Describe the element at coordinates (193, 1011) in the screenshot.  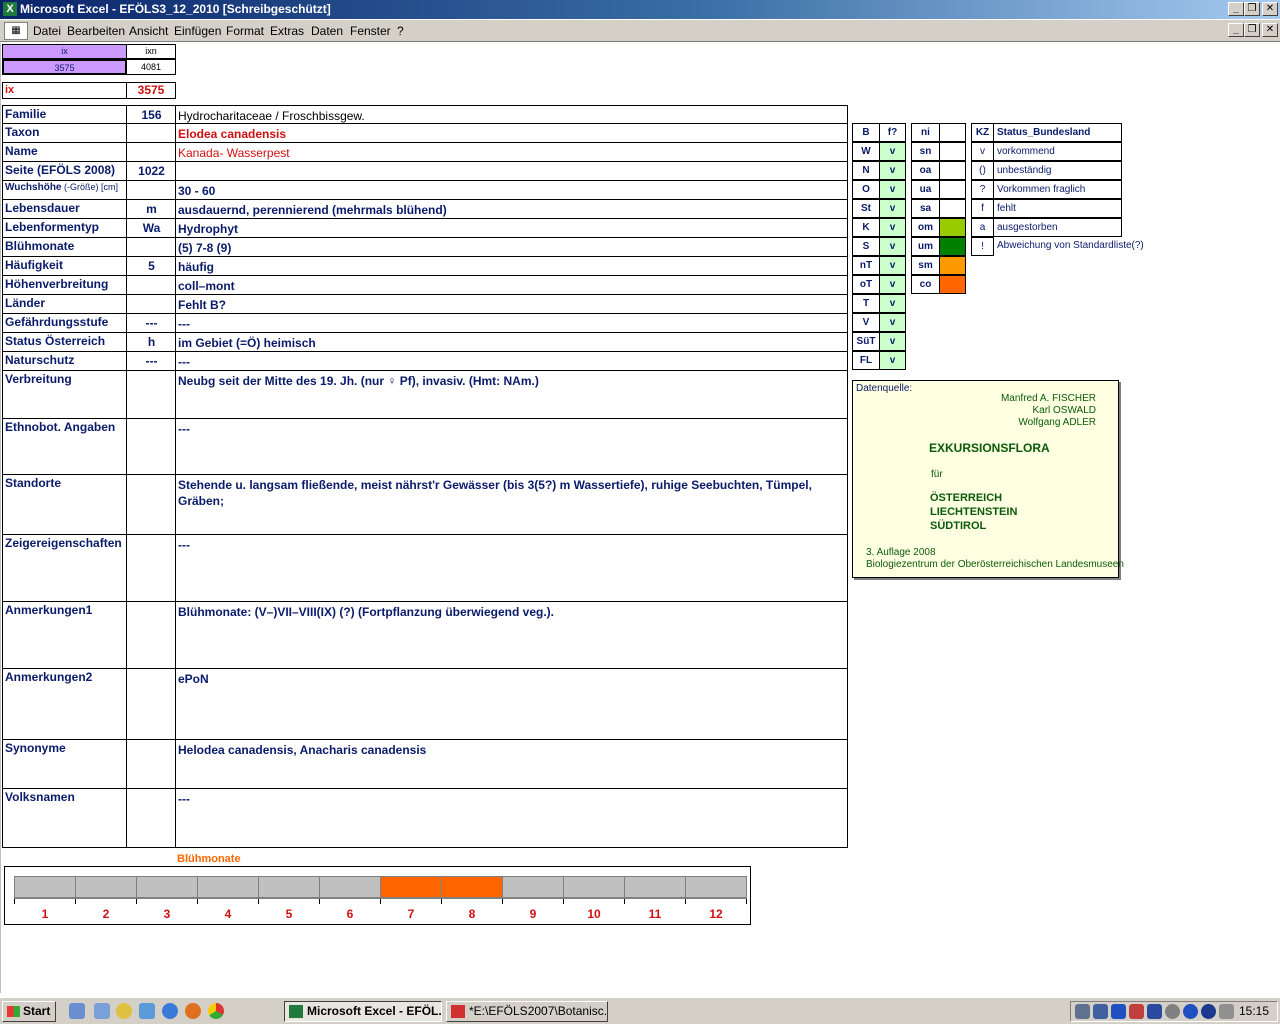
I see `firefox-icon` at that location.